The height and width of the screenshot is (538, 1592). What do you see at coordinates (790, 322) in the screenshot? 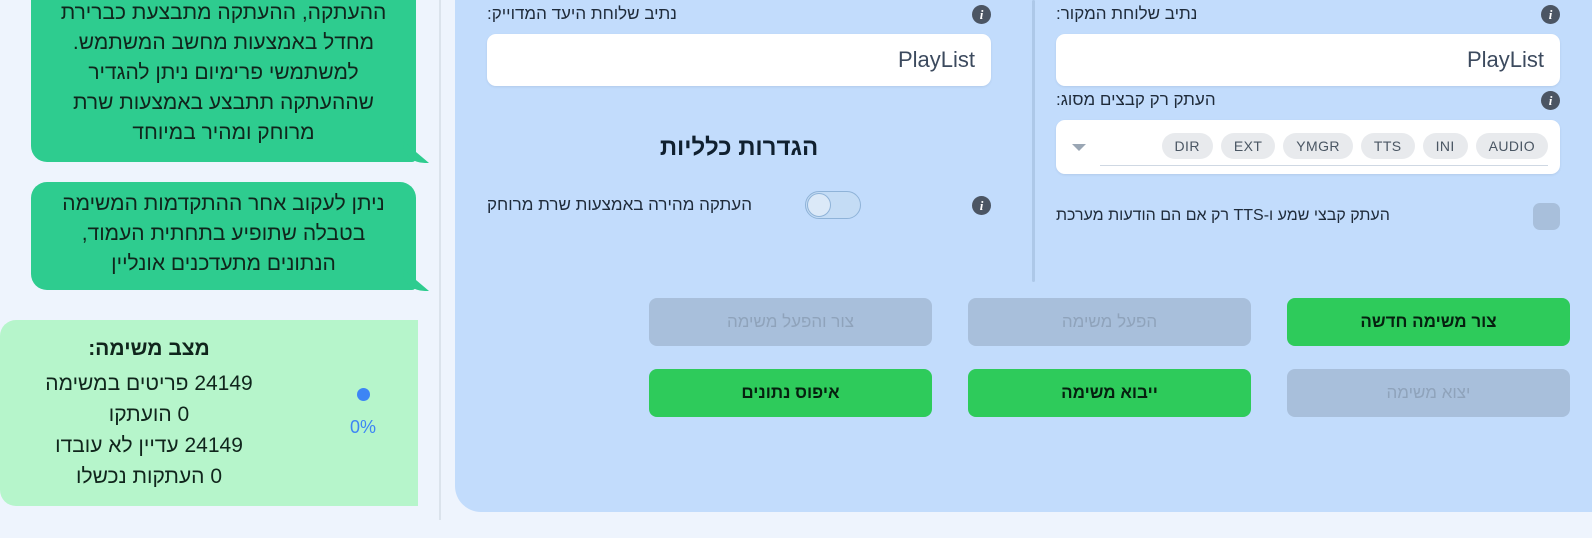
I see `create-and-run-button: צור והפעל משימה` at bounding box center [790, 322].